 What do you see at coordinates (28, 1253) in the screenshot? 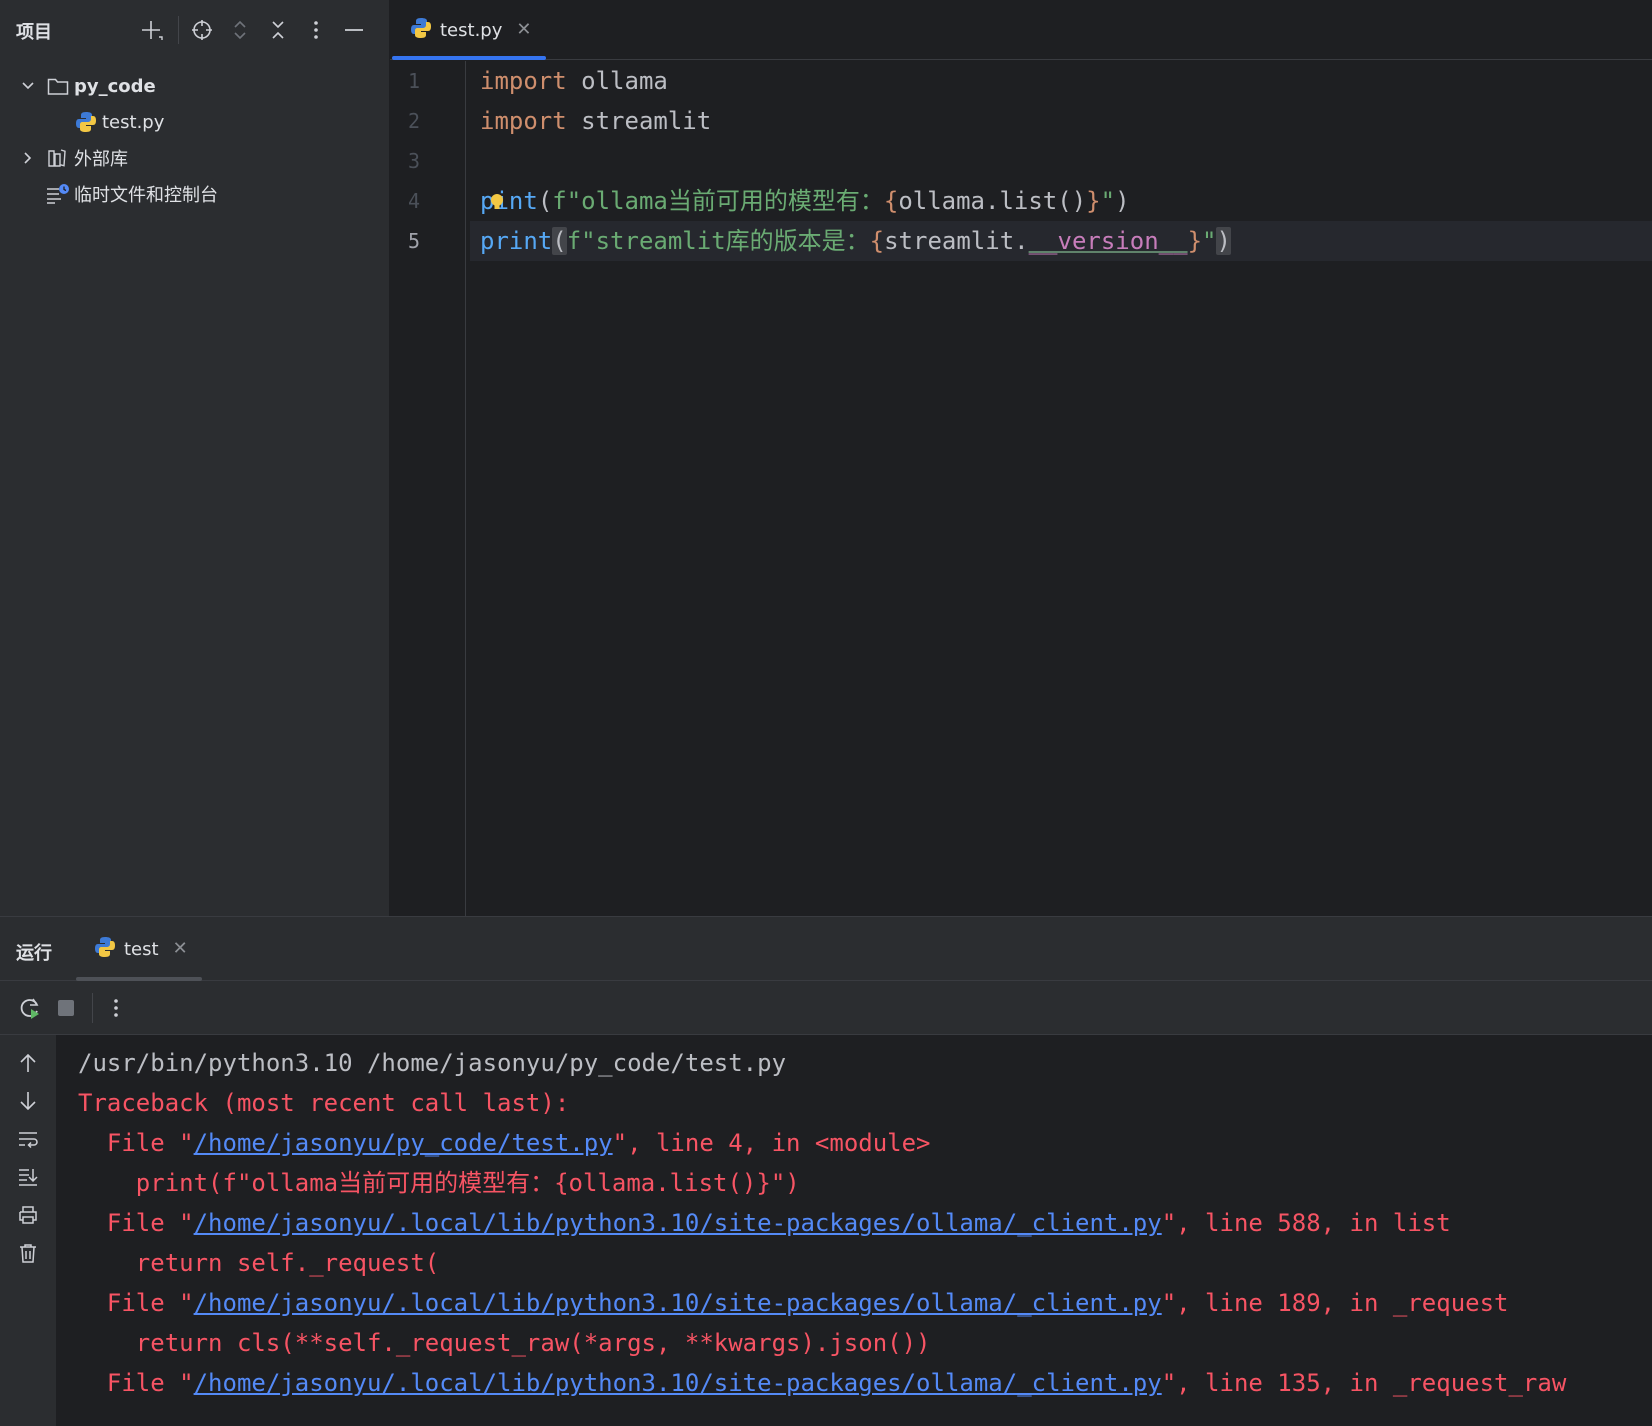
I see `trash-icon` at bounding box center [28, 1253].